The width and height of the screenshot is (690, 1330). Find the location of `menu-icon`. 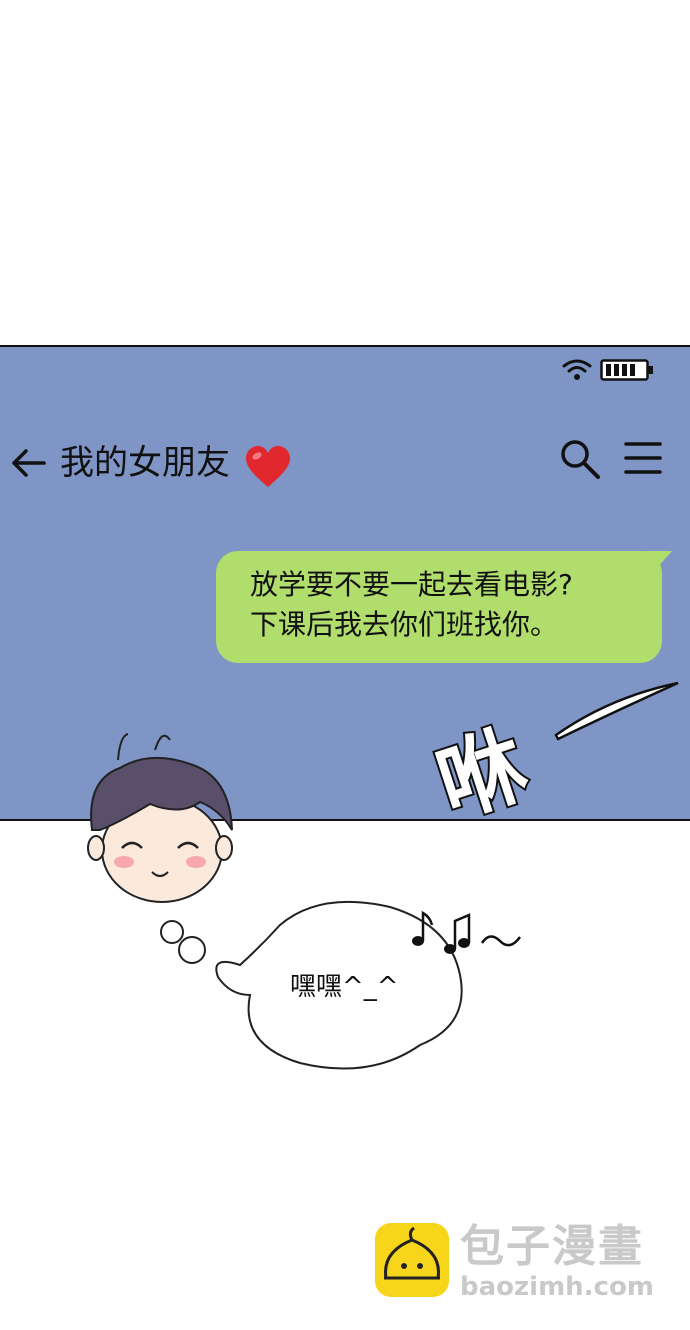

menu-icon is located at coordinates (643, 458).